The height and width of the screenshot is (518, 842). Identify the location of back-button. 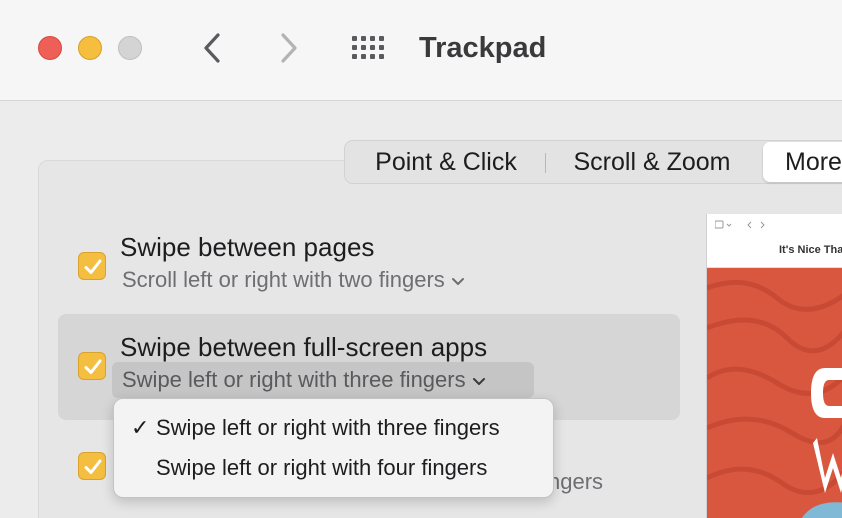
(213, 48).